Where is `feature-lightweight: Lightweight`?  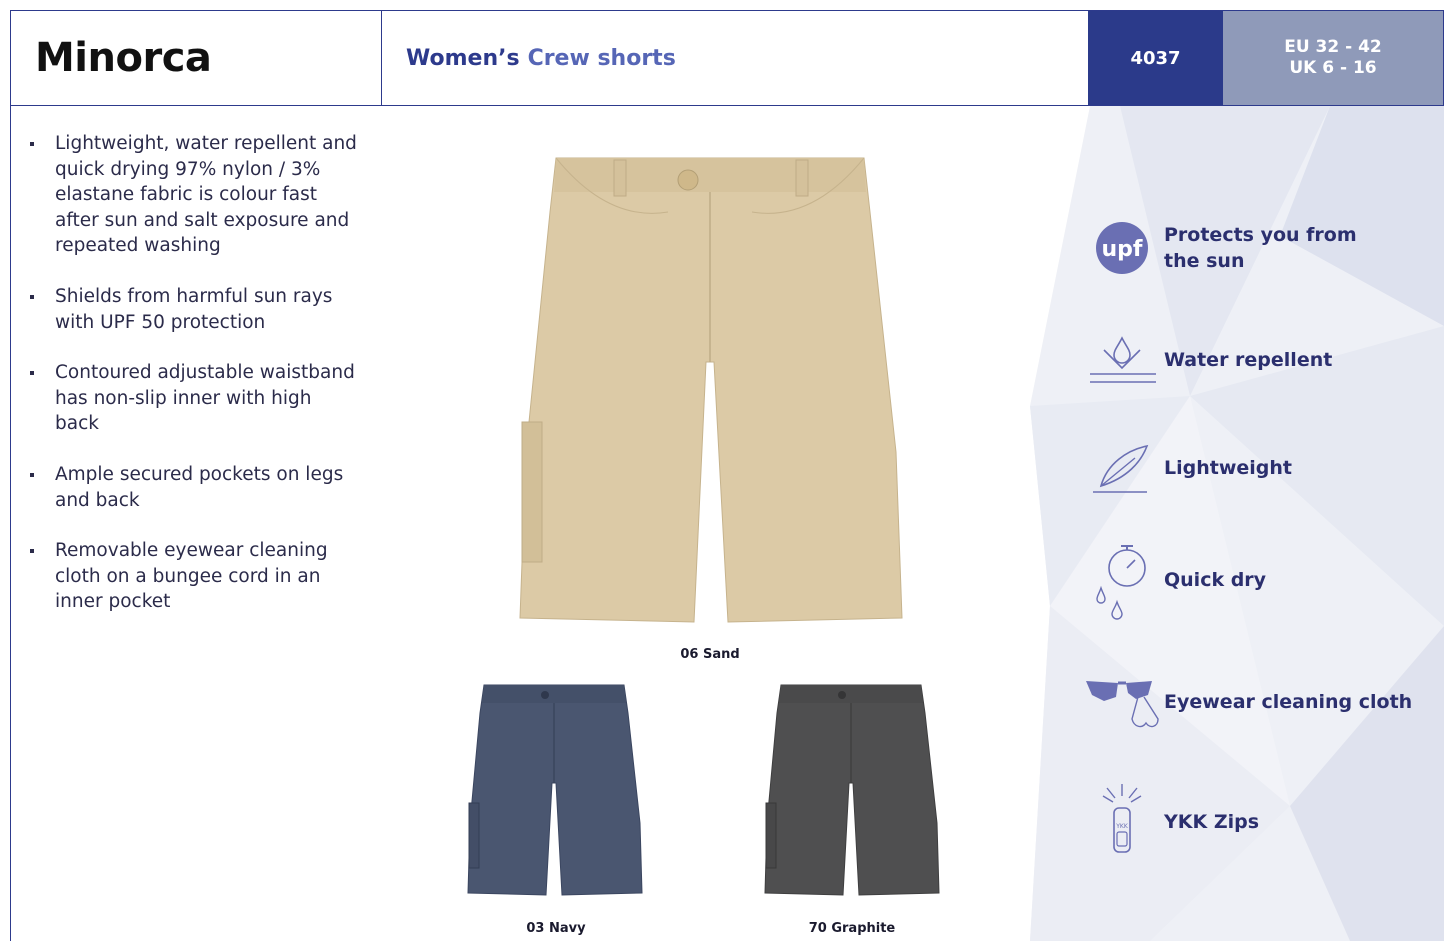
feature-lightweight: Lightweight is located at coordinates (1260, 468).